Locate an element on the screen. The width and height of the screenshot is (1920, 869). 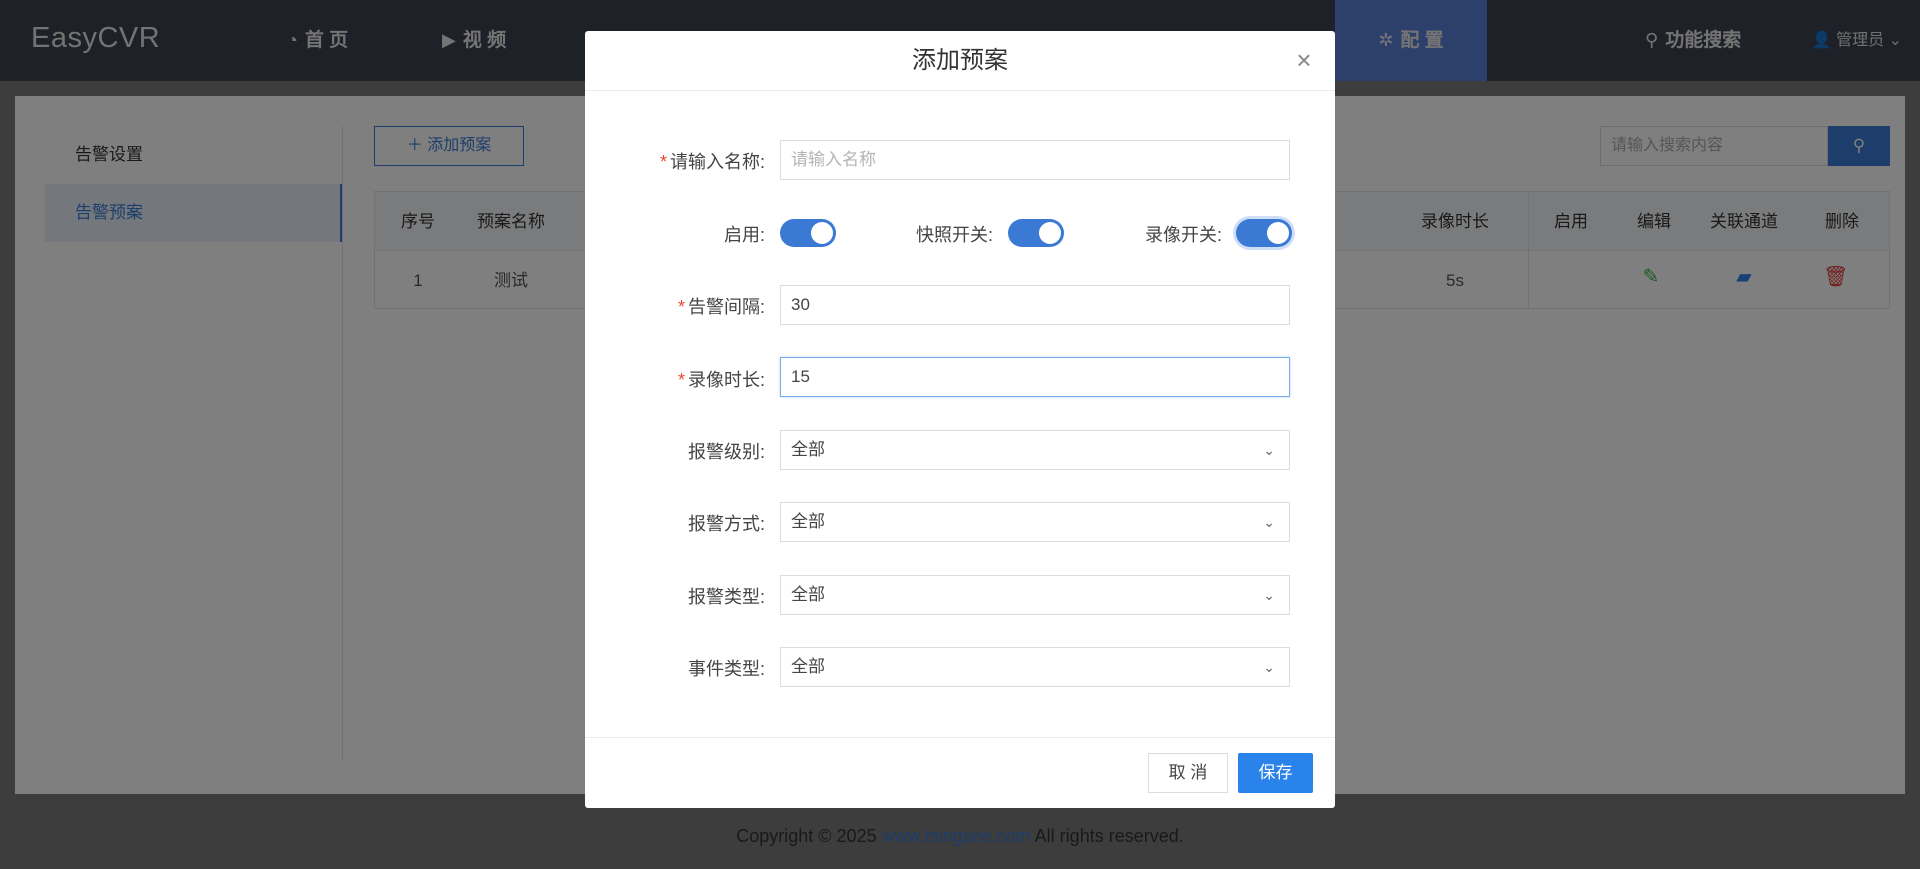
event-select: 全部 ⌄ is located at coordinates (1035, 667).